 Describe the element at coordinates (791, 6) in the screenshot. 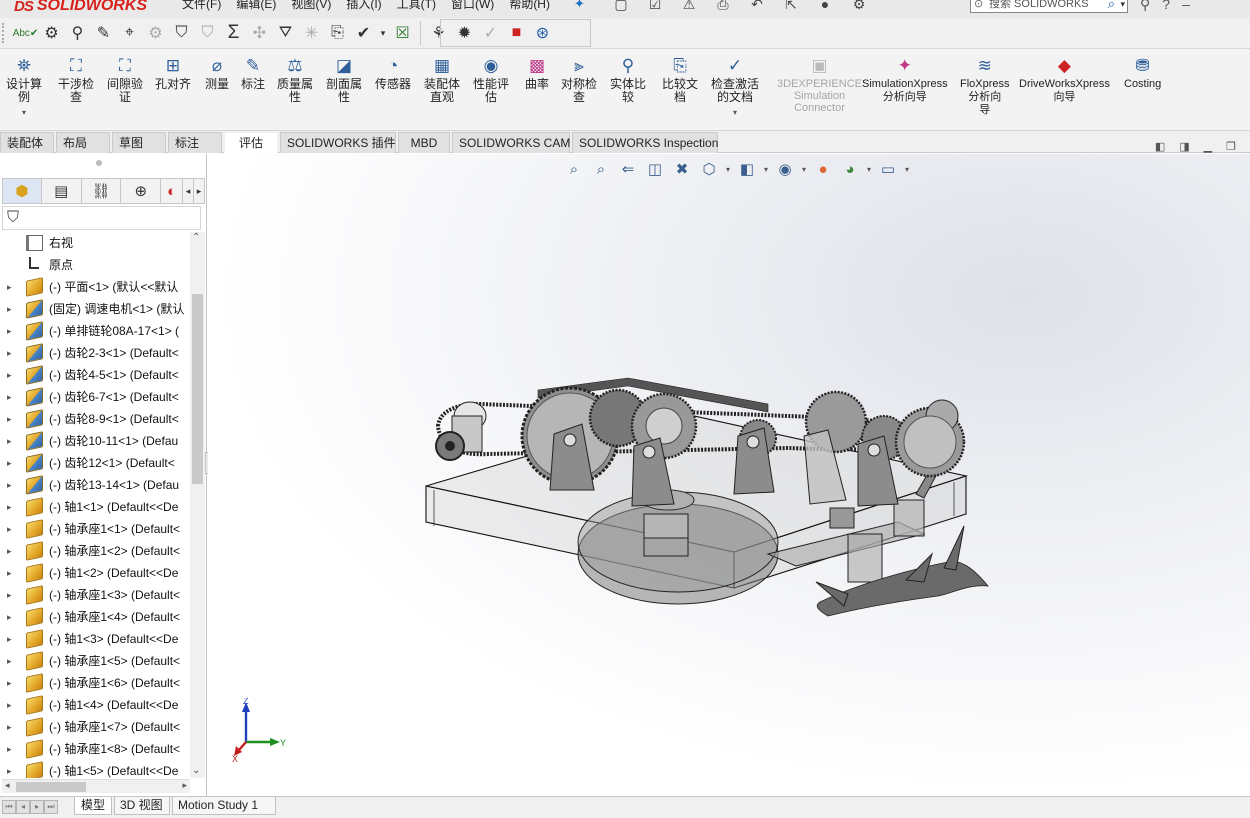

I see `select-icon: ⇱` at that location.